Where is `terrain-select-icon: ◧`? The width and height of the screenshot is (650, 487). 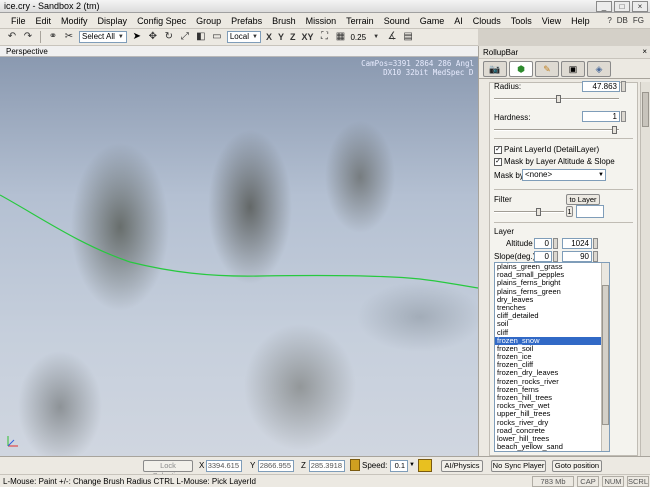 terrain-select-icon: ◧ is located at coordinates (201, 37).